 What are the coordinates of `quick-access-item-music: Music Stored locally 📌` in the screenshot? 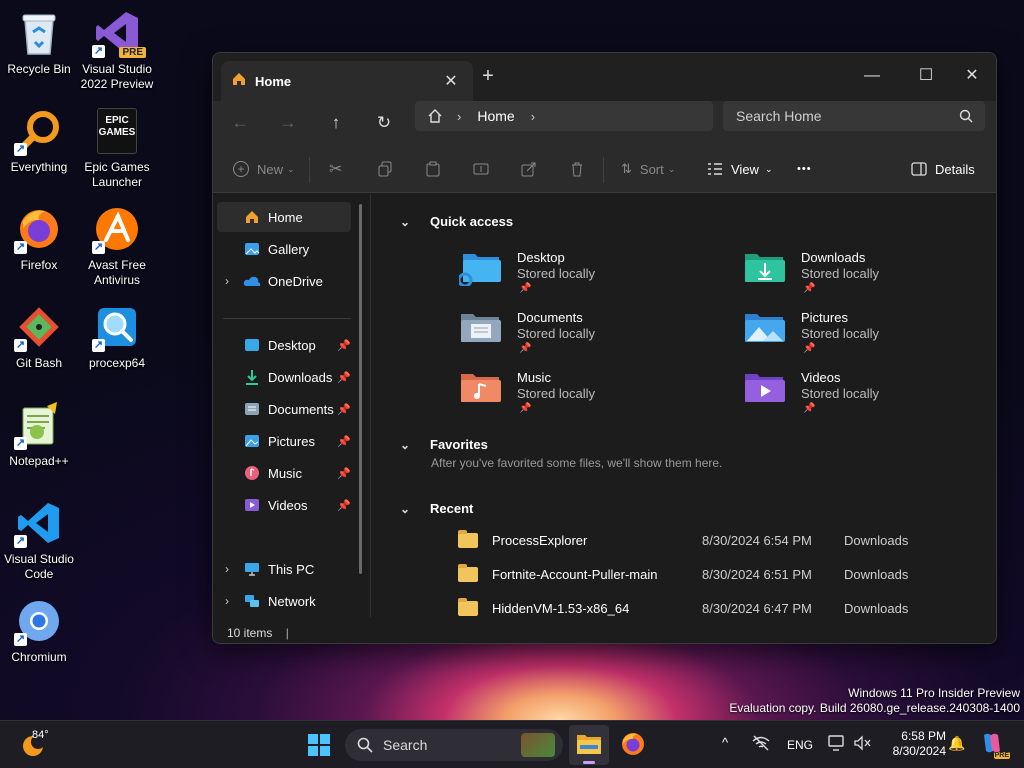 It's located at (589, 394).